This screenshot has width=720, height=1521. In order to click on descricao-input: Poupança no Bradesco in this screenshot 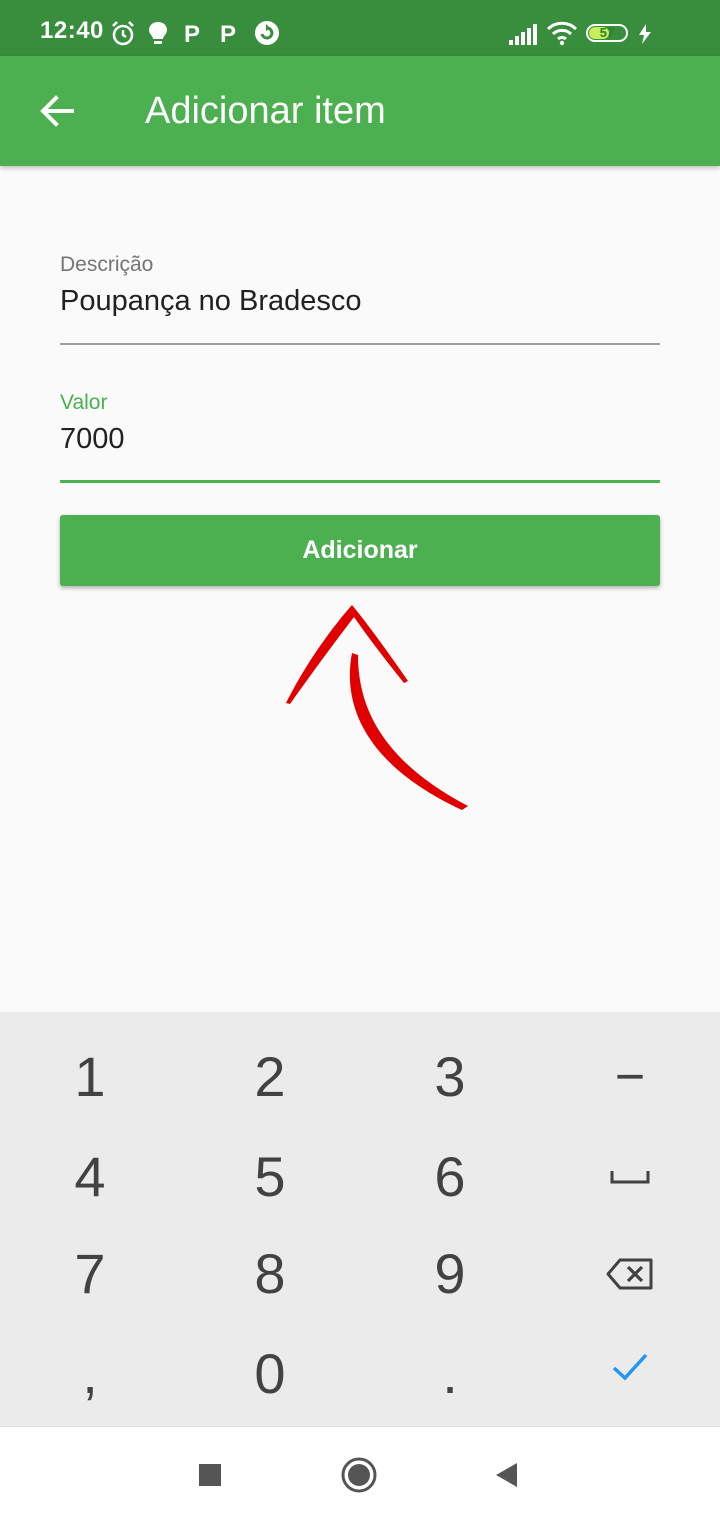, I will do `click(360, 301)`.